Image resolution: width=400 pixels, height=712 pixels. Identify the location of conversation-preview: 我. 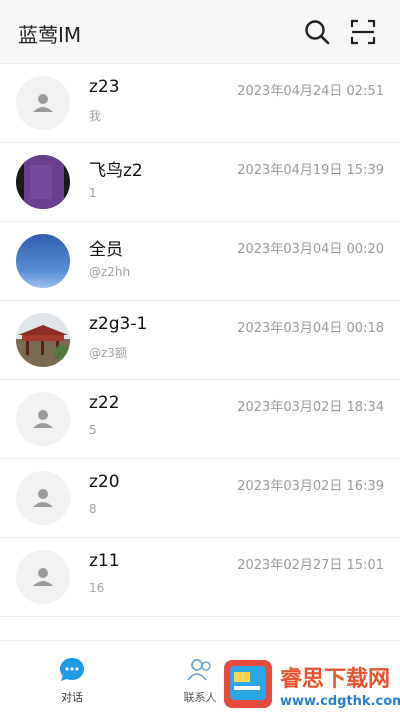
(95, 116).